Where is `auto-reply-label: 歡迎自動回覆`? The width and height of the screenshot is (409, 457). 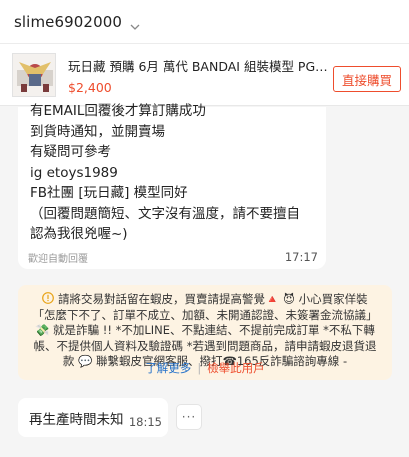 auto-reply-label: 歡迎自動回覆 is located at coordinates (58, 259).